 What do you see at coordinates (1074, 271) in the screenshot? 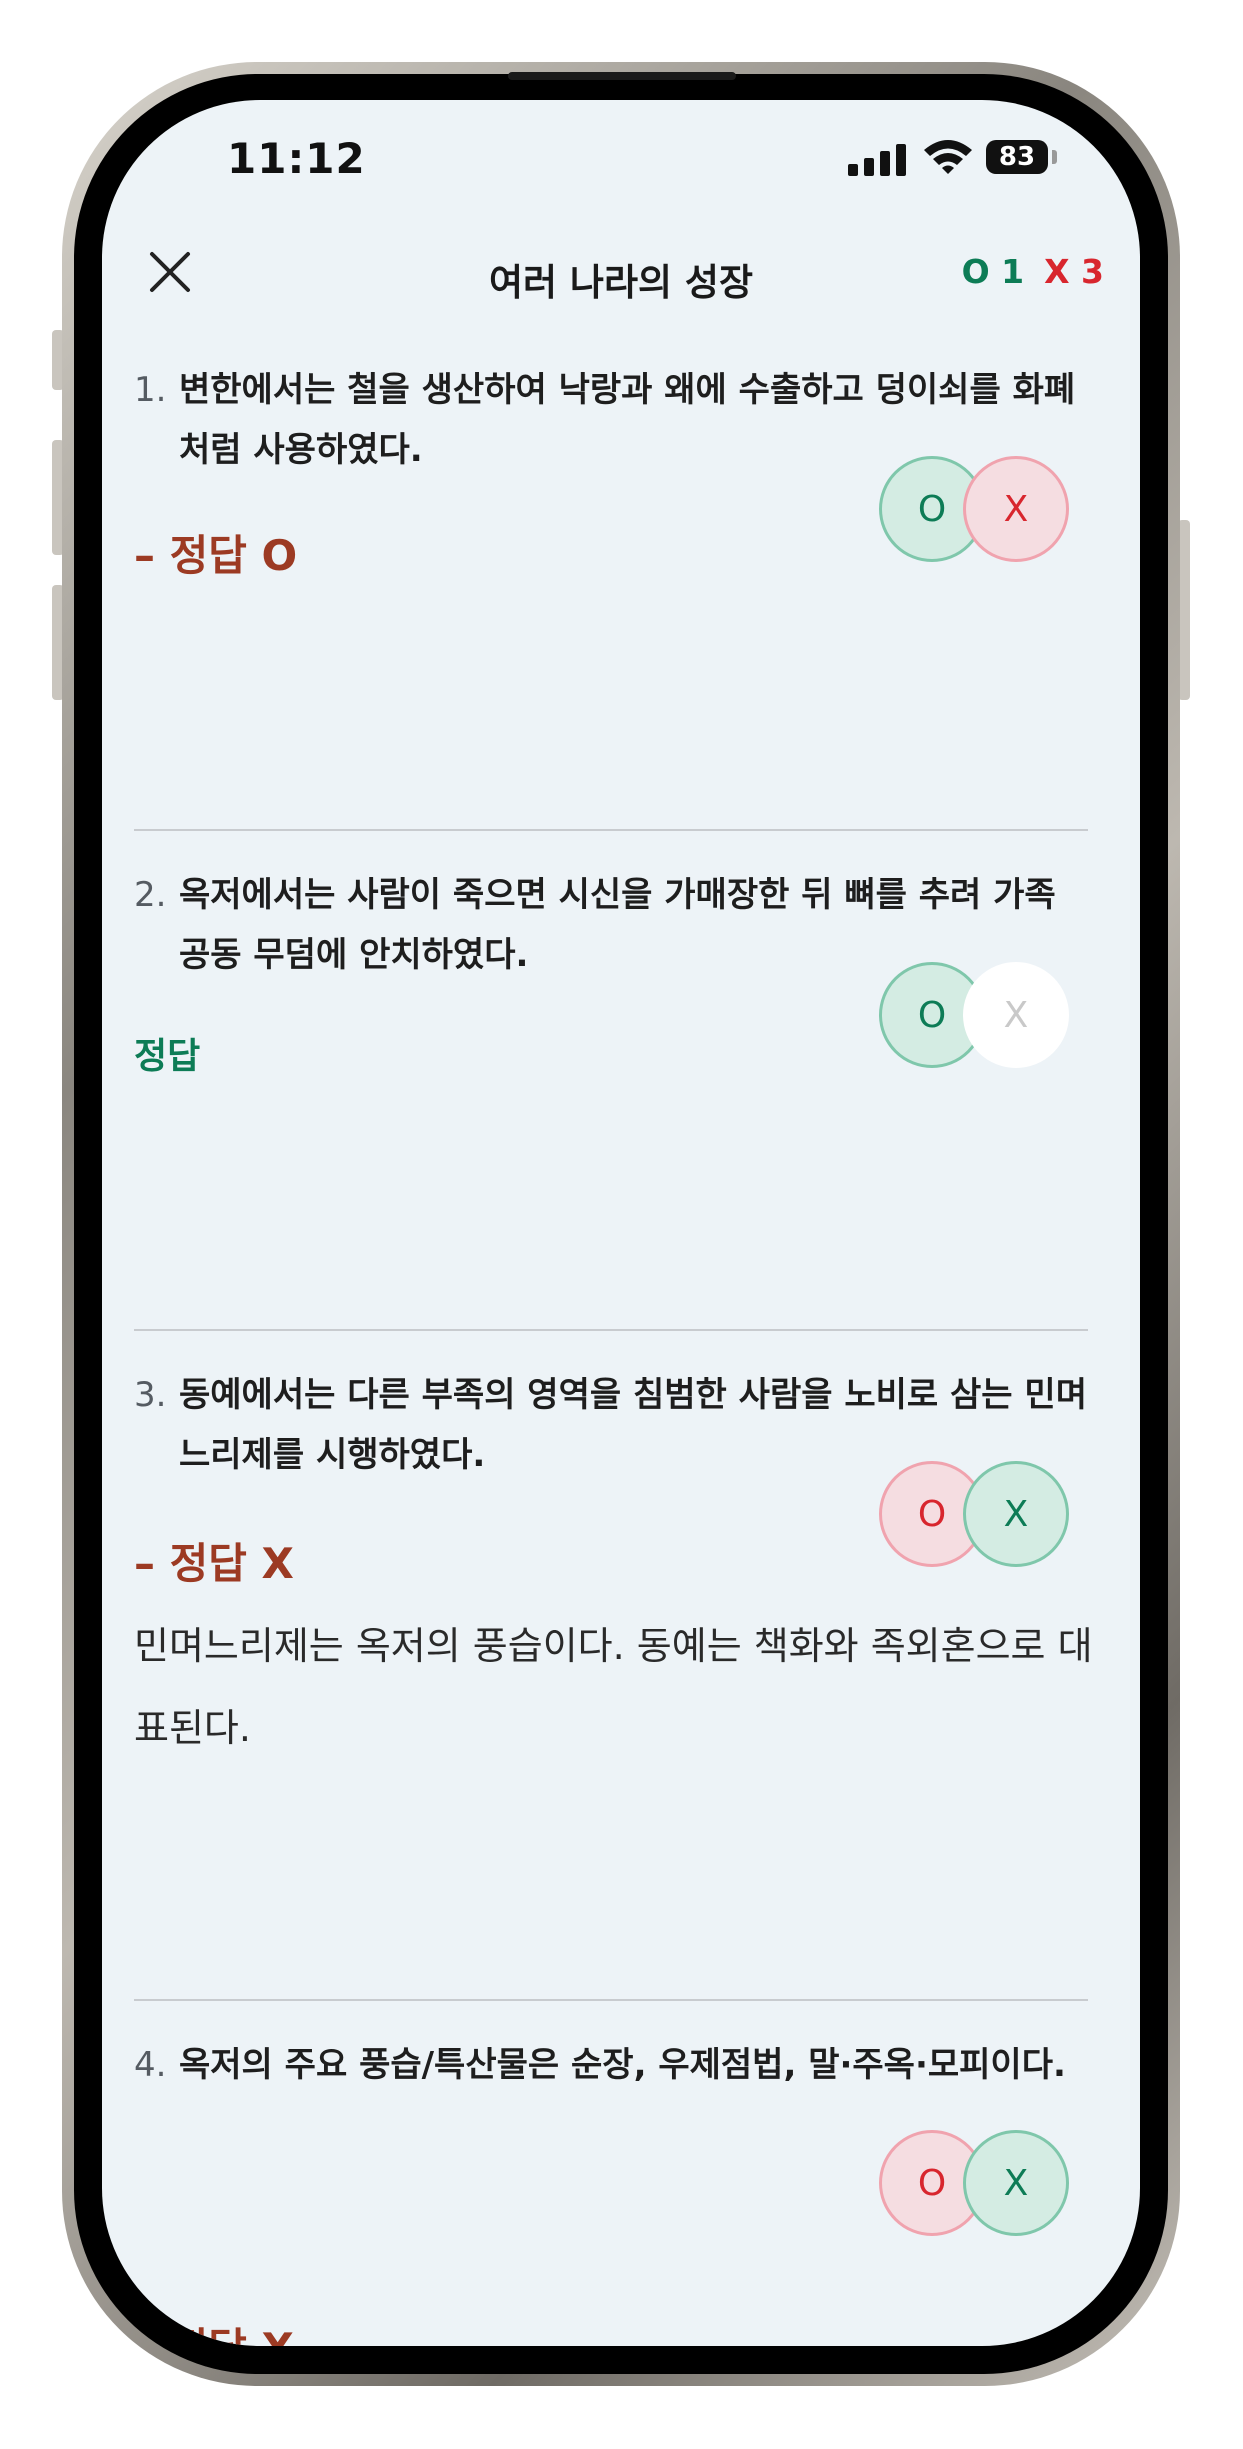
I see `wrong-count: X 3` at bounding box center [1074, 271].